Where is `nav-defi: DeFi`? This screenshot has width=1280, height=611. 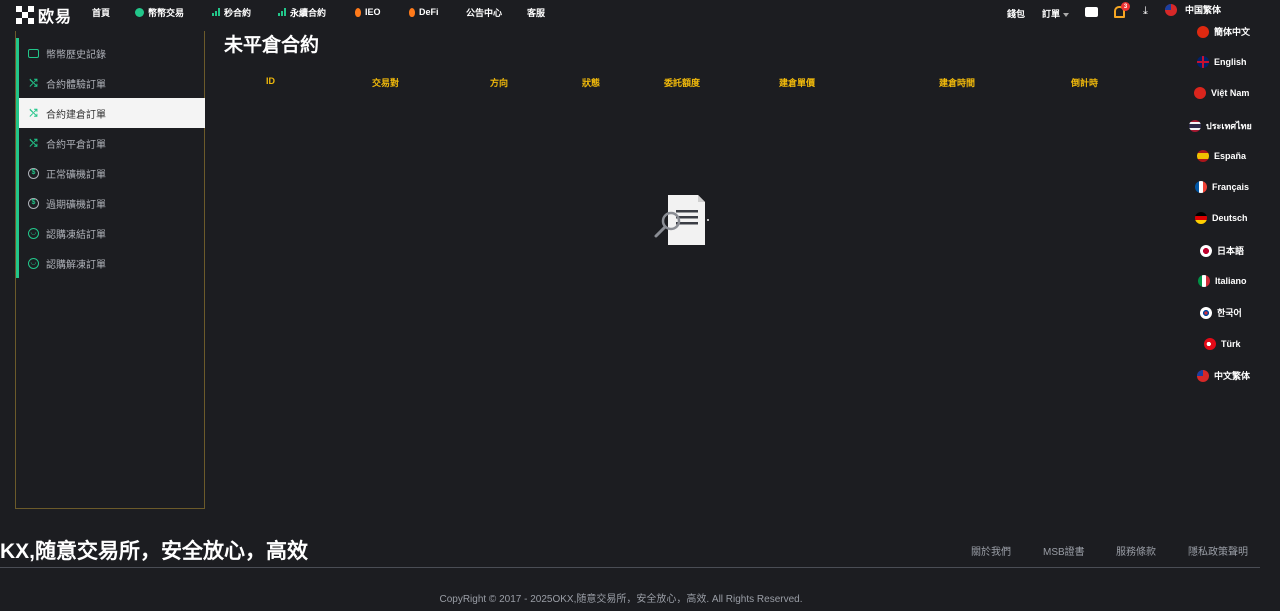
nav-defi: DeFi is located at coordinates (424, 12).